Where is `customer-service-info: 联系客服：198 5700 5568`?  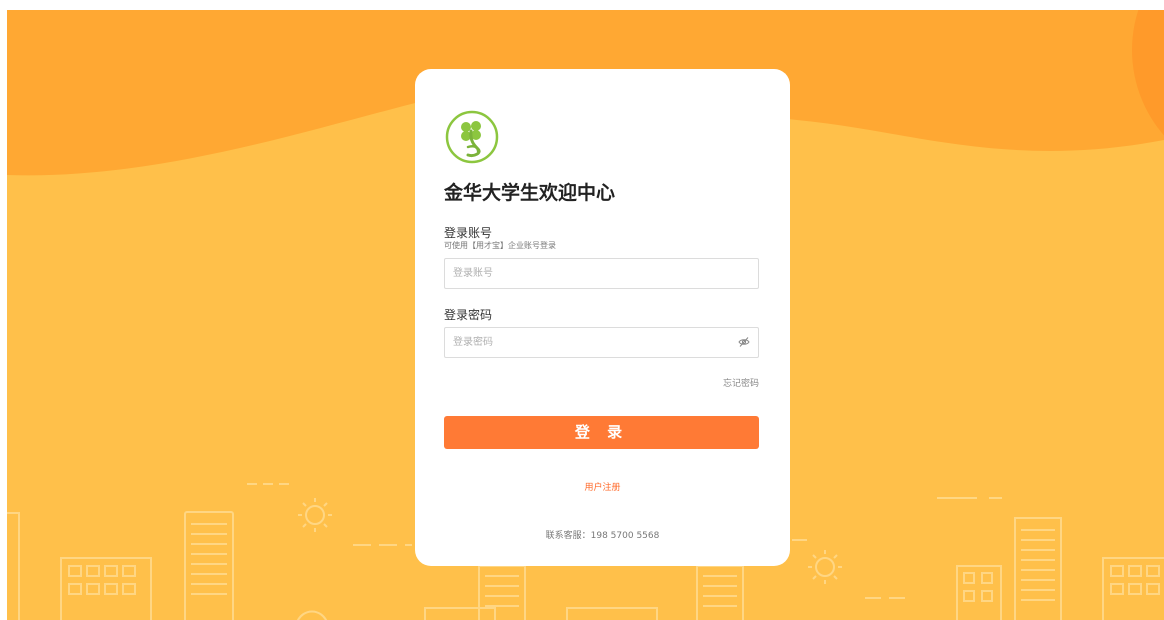
customer-service-info: 联系客服：198 5700 5568 is located at coordinates (602, 536).